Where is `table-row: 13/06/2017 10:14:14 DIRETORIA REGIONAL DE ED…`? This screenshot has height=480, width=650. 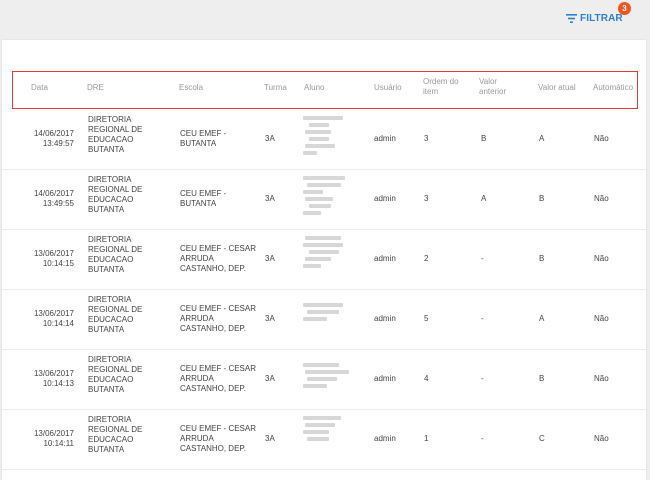
table-row: 13/06/2017 10:14:14 DIRETORIA REGIONAL DE ED… is located at coordinates (324, 319).